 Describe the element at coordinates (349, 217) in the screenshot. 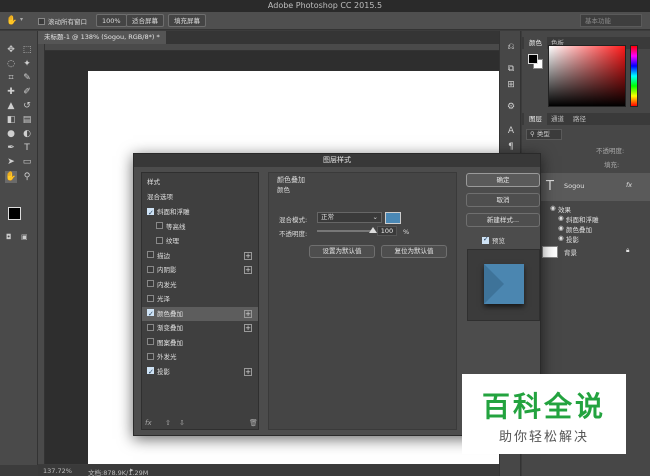

I see `blend-mode-select: 正常 ⌄` at that location.